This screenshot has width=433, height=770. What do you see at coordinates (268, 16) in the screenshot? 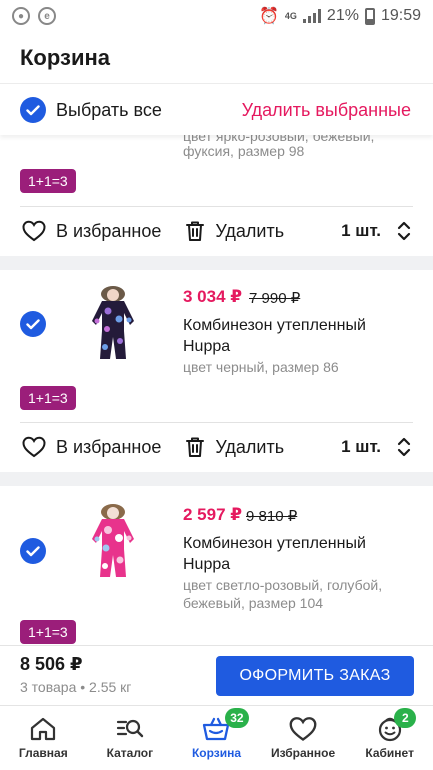
I see `alarm-icon: ⏰` at bounding box center [268, 16].